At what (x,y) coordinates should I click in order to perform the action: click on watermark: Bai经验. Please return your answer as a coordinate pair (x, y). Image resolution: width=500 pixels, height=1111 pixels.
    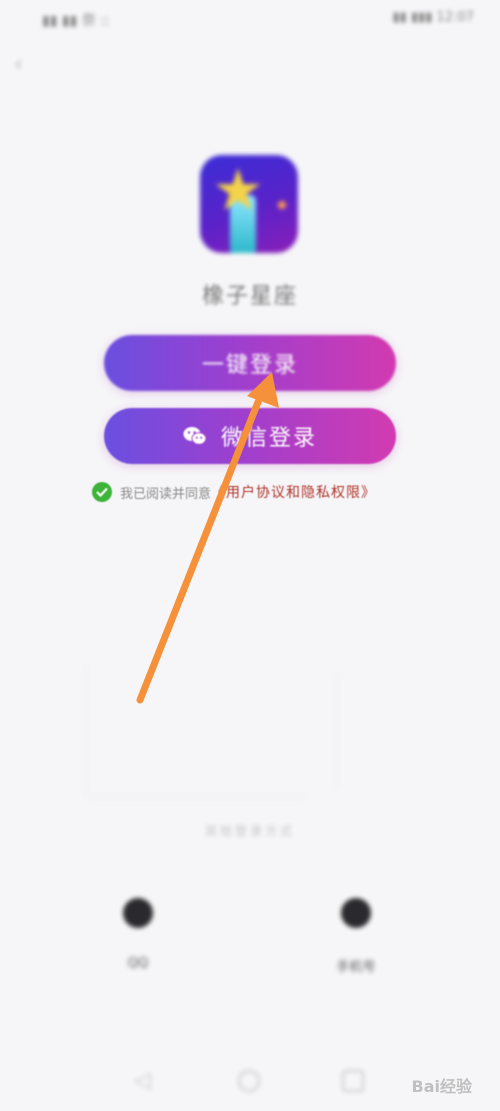
    Looking at the image, I should click on (441, 1086).